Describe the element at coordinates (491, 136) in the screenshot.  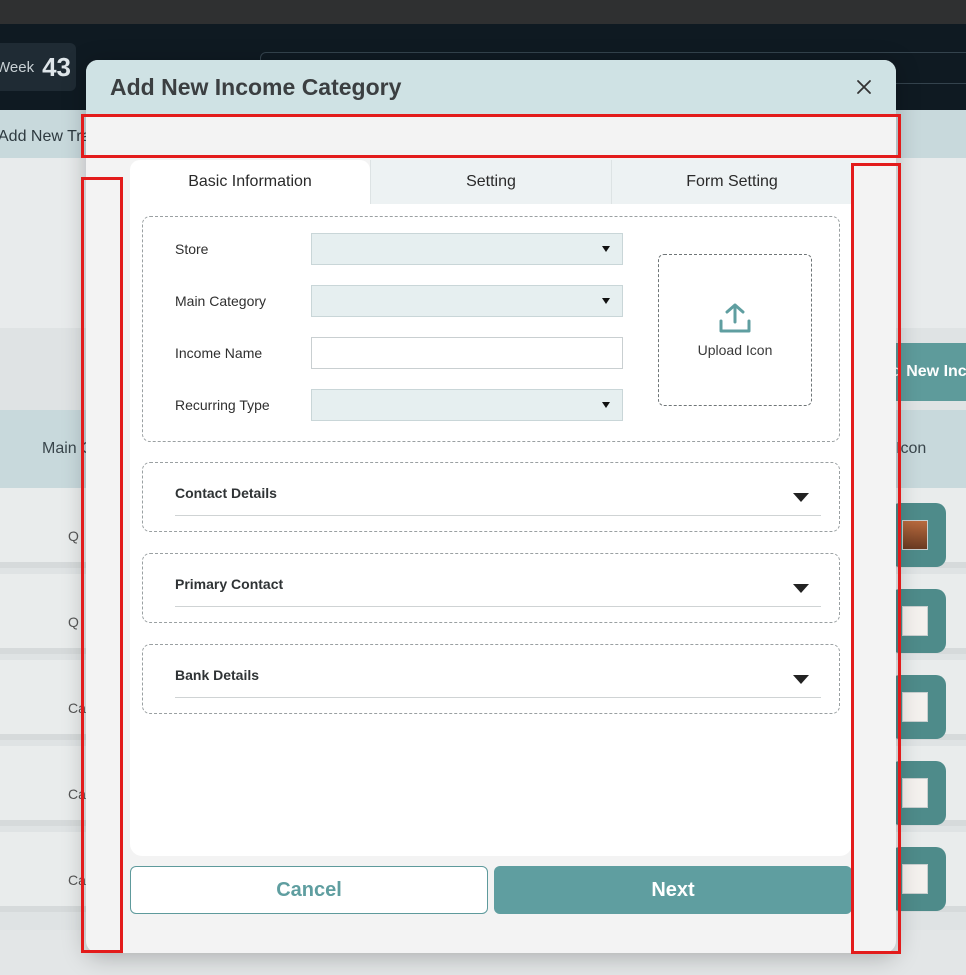
I see `annotation-box-top` at that location.